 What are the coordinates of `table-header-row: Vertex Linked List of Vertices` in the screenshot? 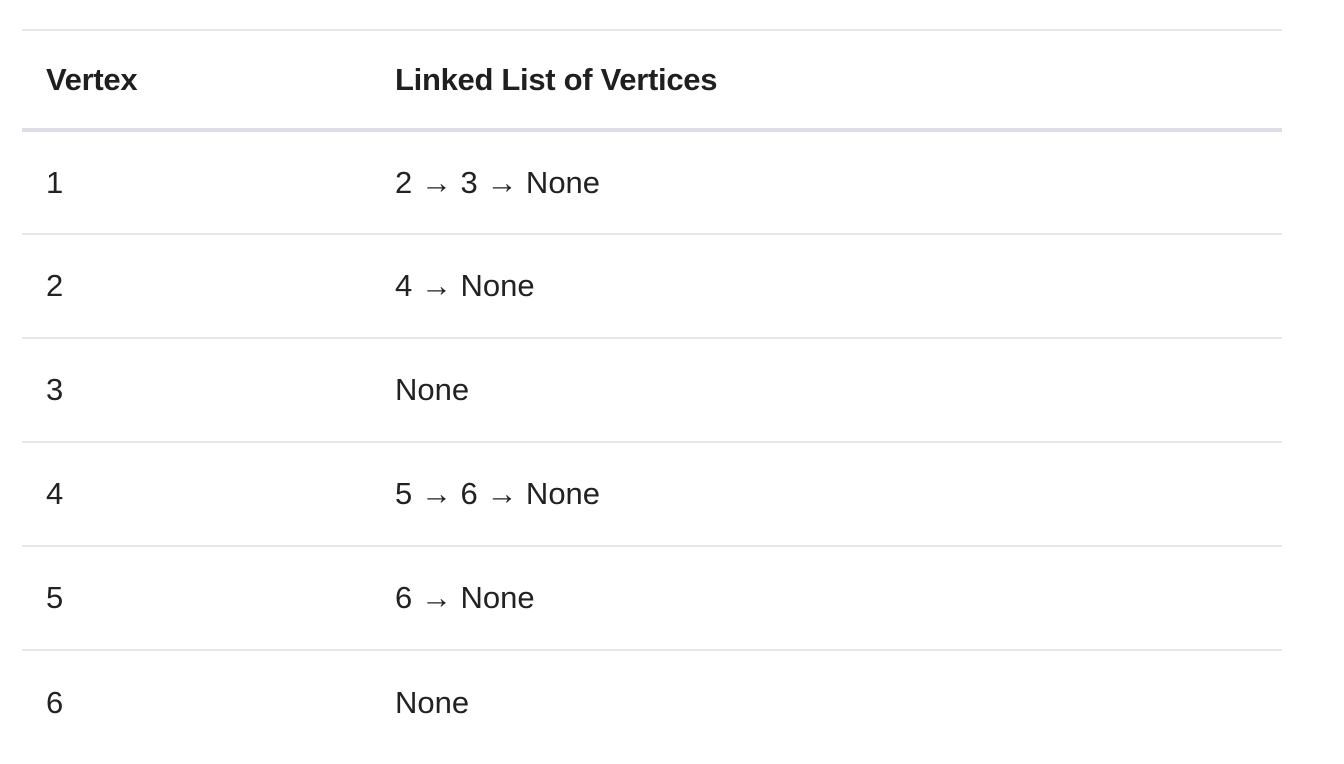 It's located at (652, 80).